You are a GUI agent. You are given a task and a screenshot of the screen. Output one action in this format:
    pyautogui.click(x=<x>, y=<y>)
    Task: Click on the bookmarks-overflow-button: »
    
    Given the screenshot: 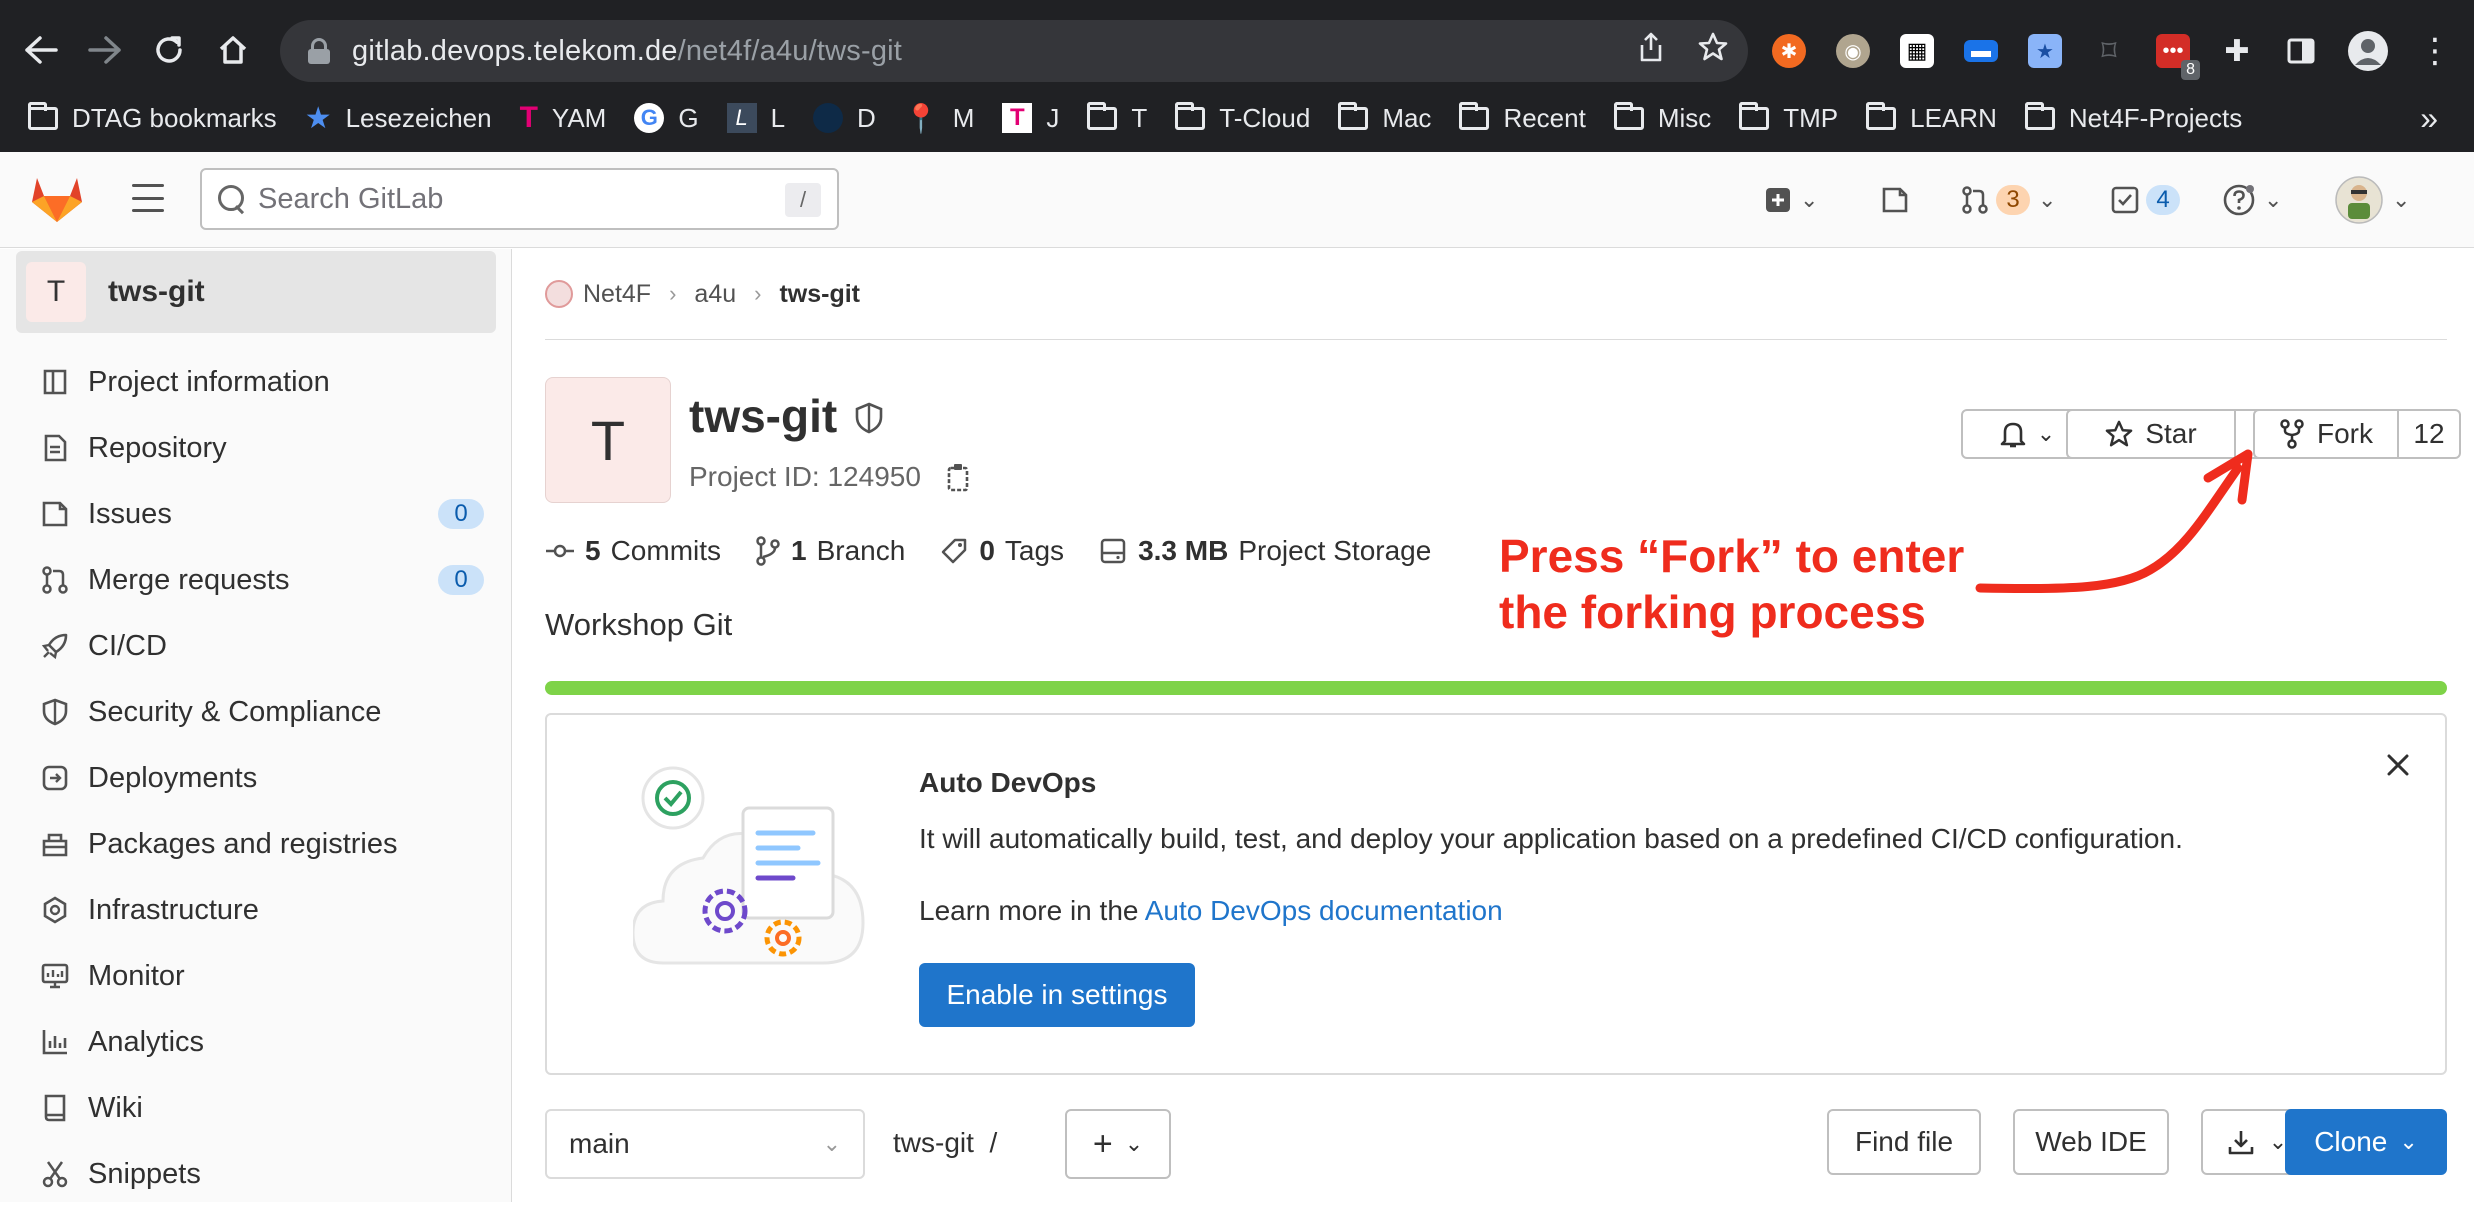 What is the action you would take?
    pyautogui.click(x=2429, y=118)
    